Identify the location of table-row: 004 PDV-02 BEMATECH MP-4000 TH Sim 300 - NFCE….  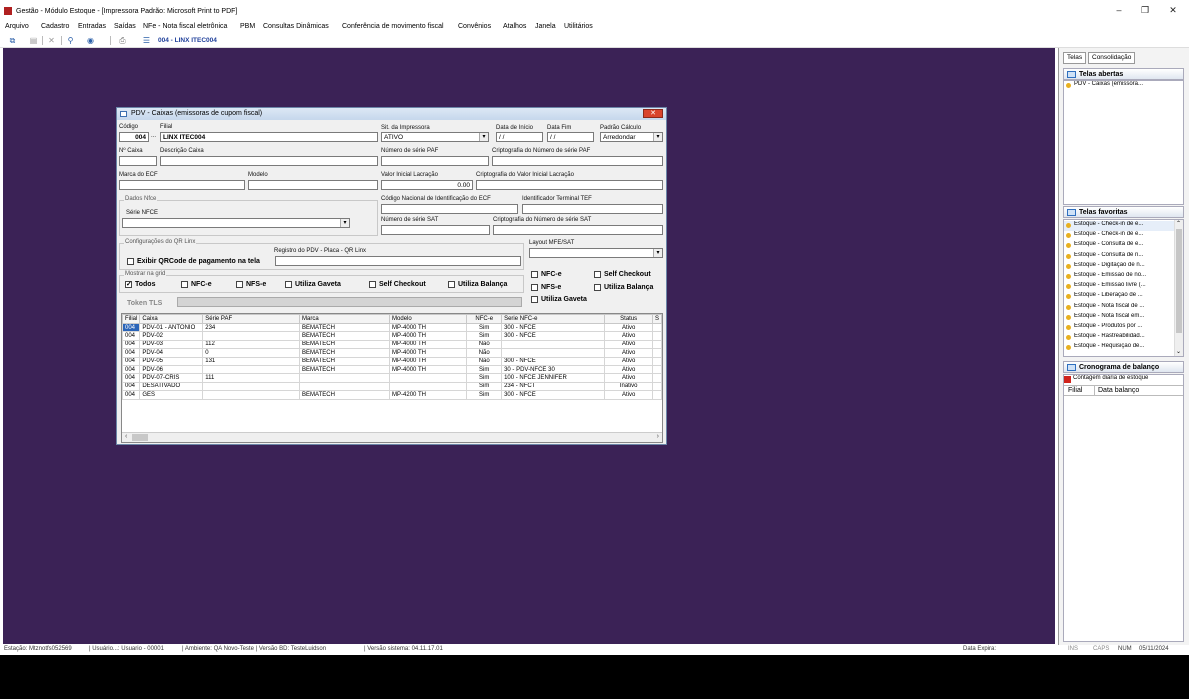
(392, 336).